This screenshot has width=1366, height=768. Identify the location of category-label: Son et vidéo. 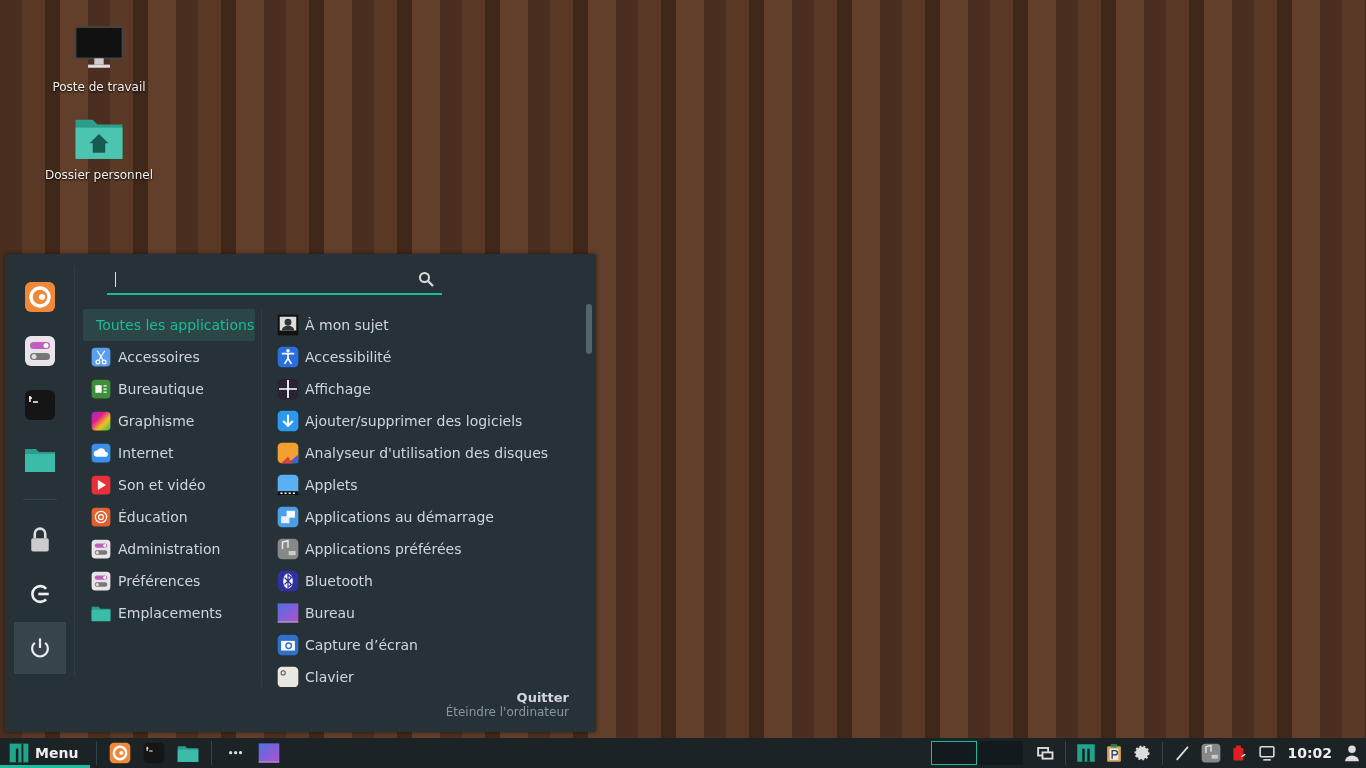
(162, 485).